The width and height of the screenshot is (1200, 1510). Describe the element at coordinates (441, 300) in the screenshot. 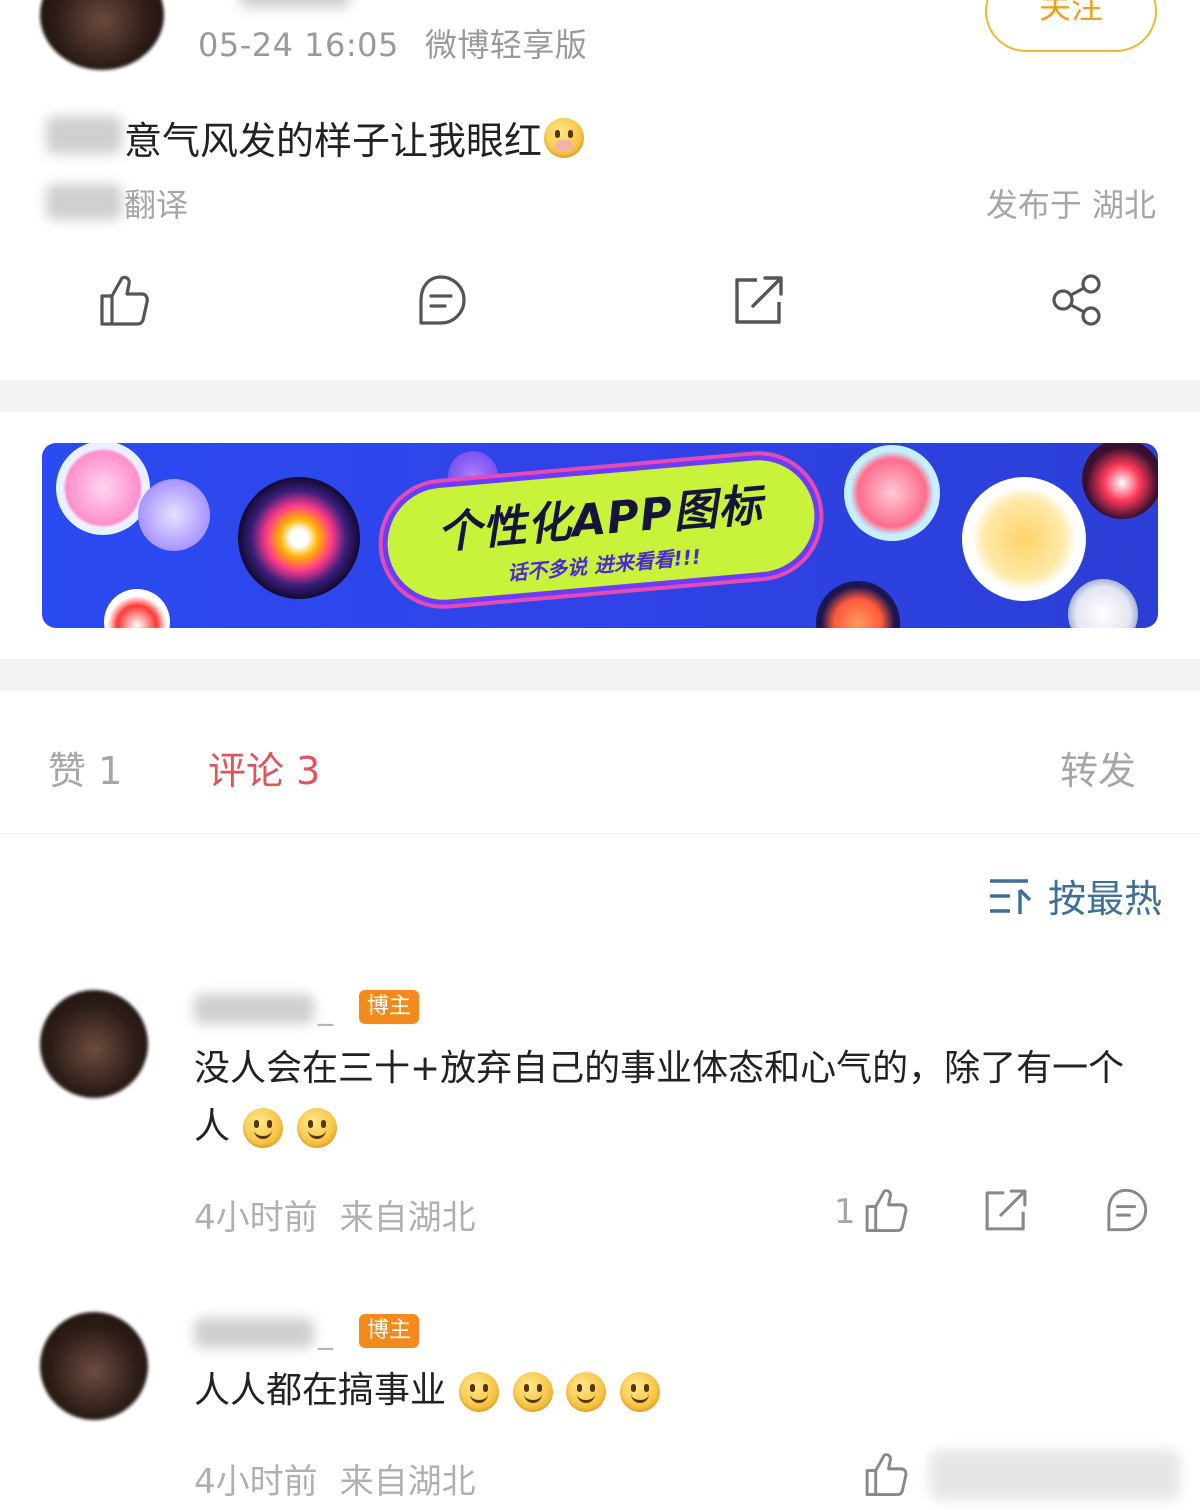

I see `comment-icon` at that location.